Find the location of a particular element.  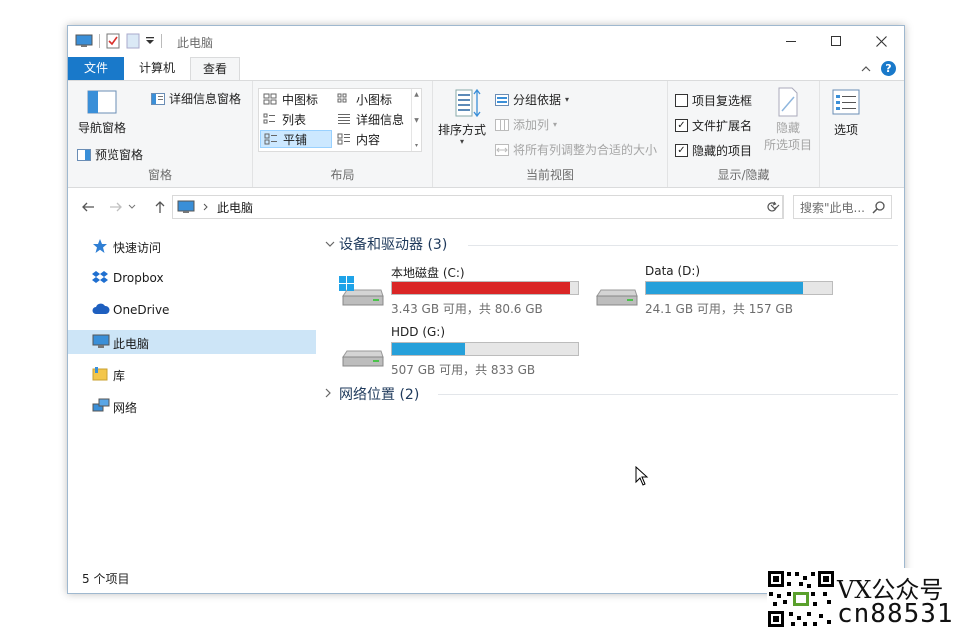

layout-label: 小图标 is located at coordinates (374, 99).